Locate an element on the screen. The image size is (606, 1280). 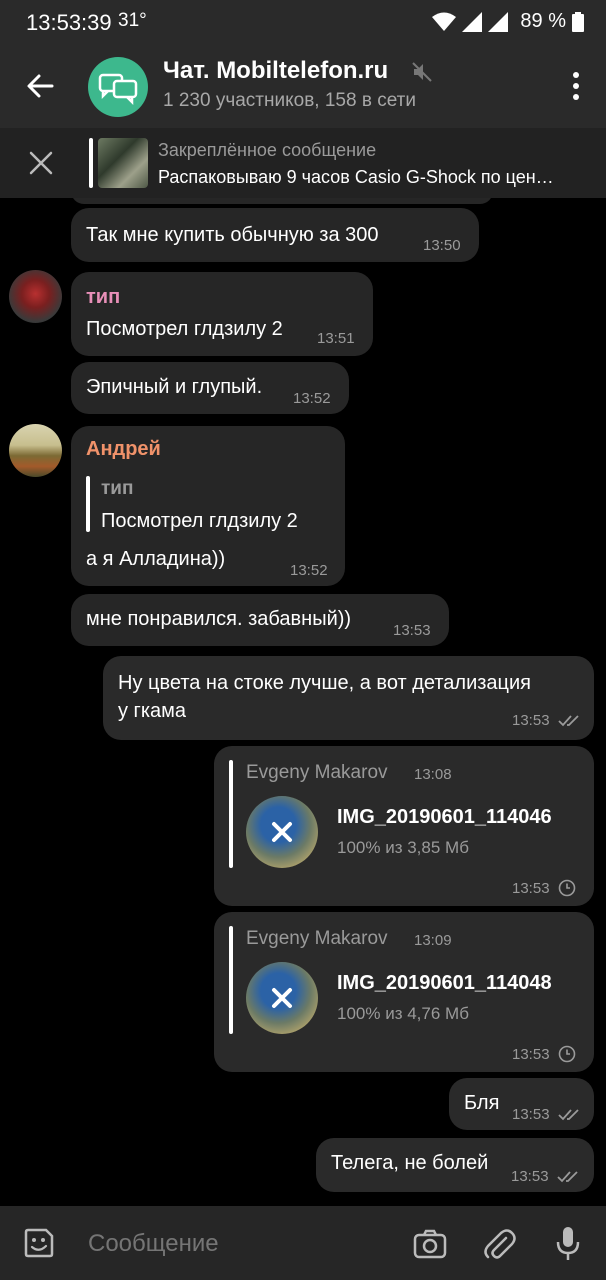
message-text: Бля is located at coordinates (482, 1103).